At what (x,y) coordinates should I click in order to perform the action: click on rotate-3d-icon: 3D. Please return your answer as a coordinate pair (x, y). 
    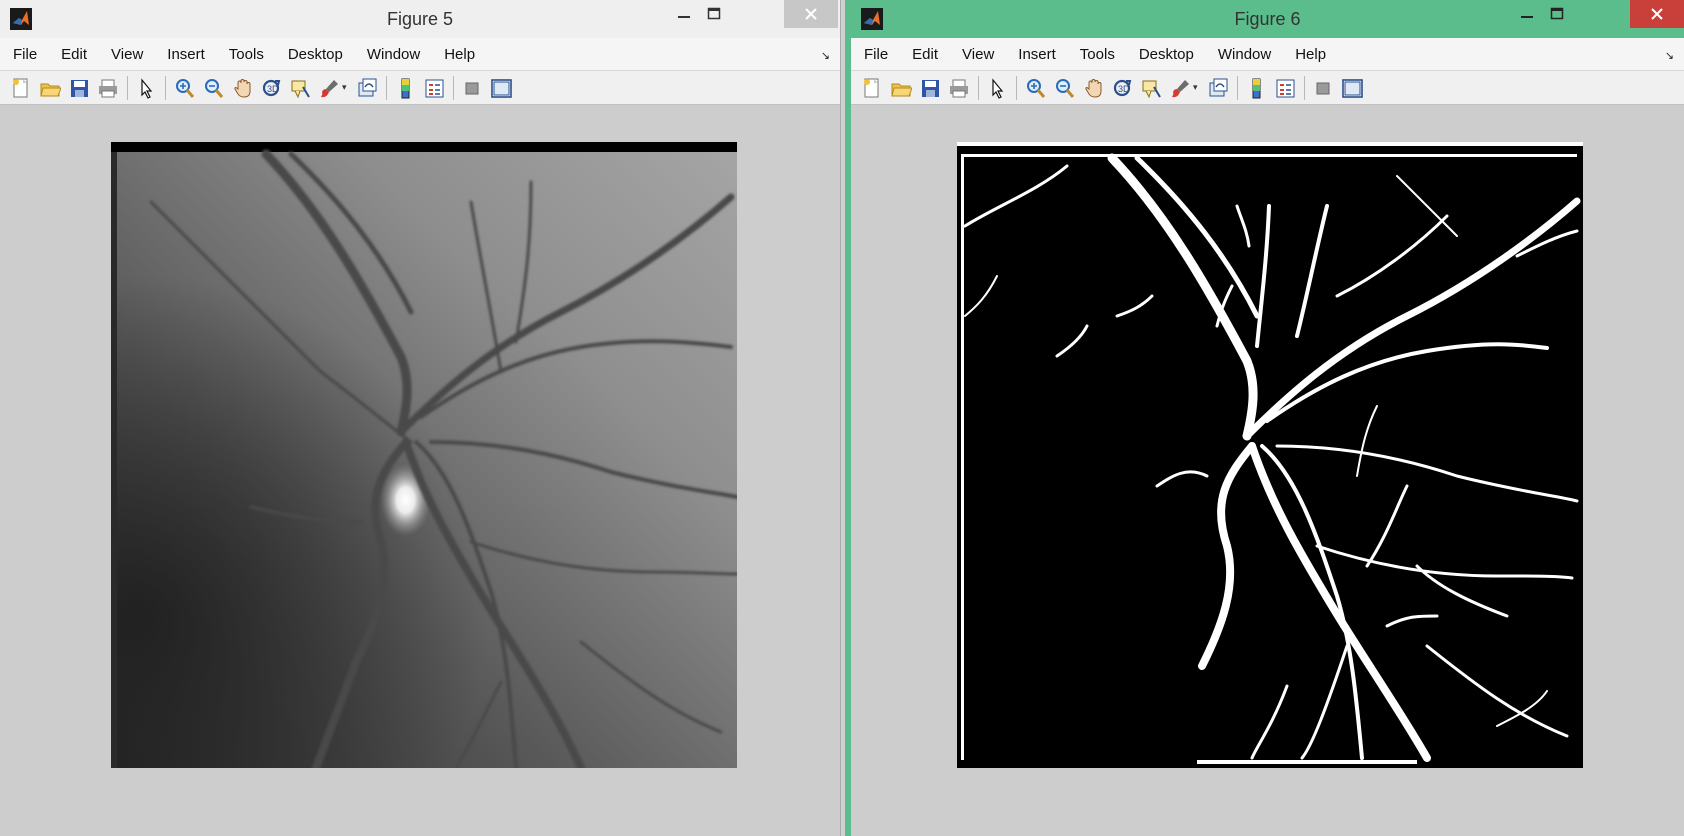
    Looking at the image, I should click on (1122, 87).